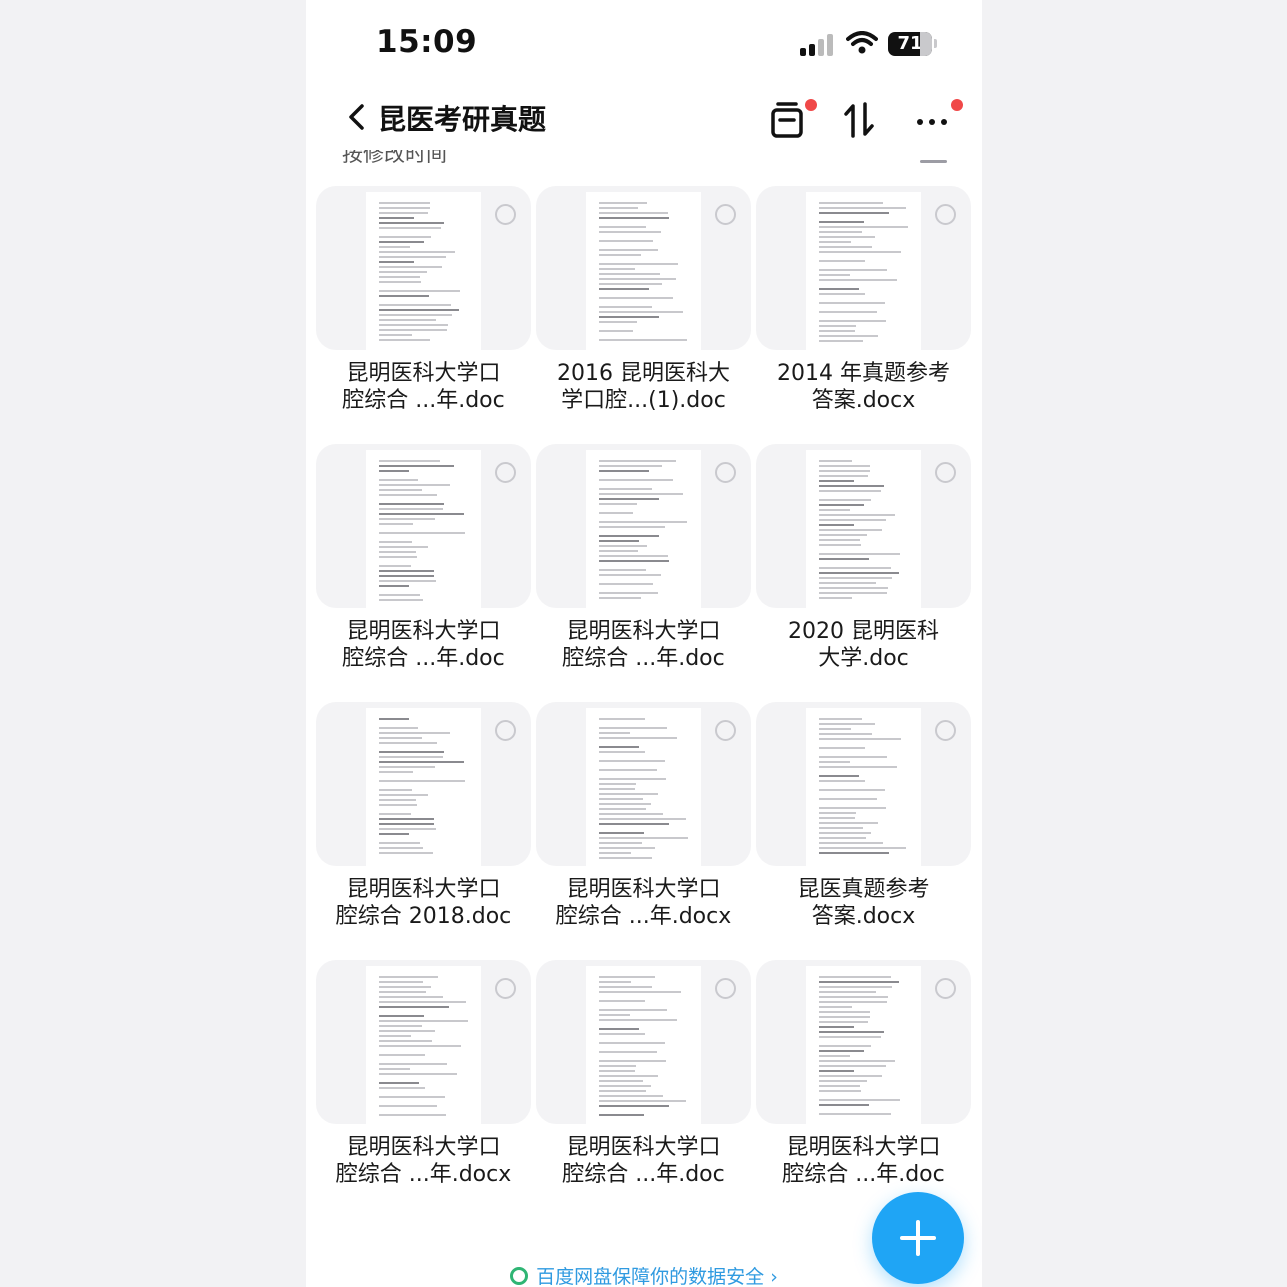 This screenshot has width=1287, height=1287. Describe the element at coordinates (863, 306) in the screenshot. I see `file-card: 2014 年真题参考 答案.docx` at that location.